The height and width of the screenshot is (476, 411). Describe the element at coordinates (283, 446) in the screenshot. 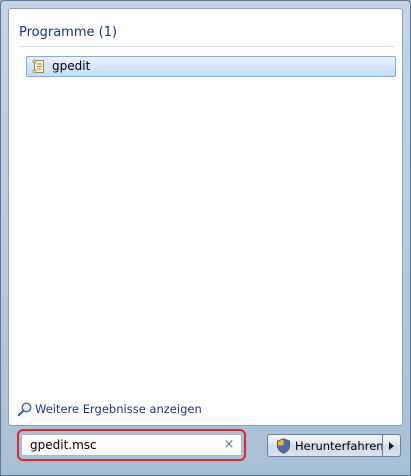

I see `uac-shield-icon` at that location.